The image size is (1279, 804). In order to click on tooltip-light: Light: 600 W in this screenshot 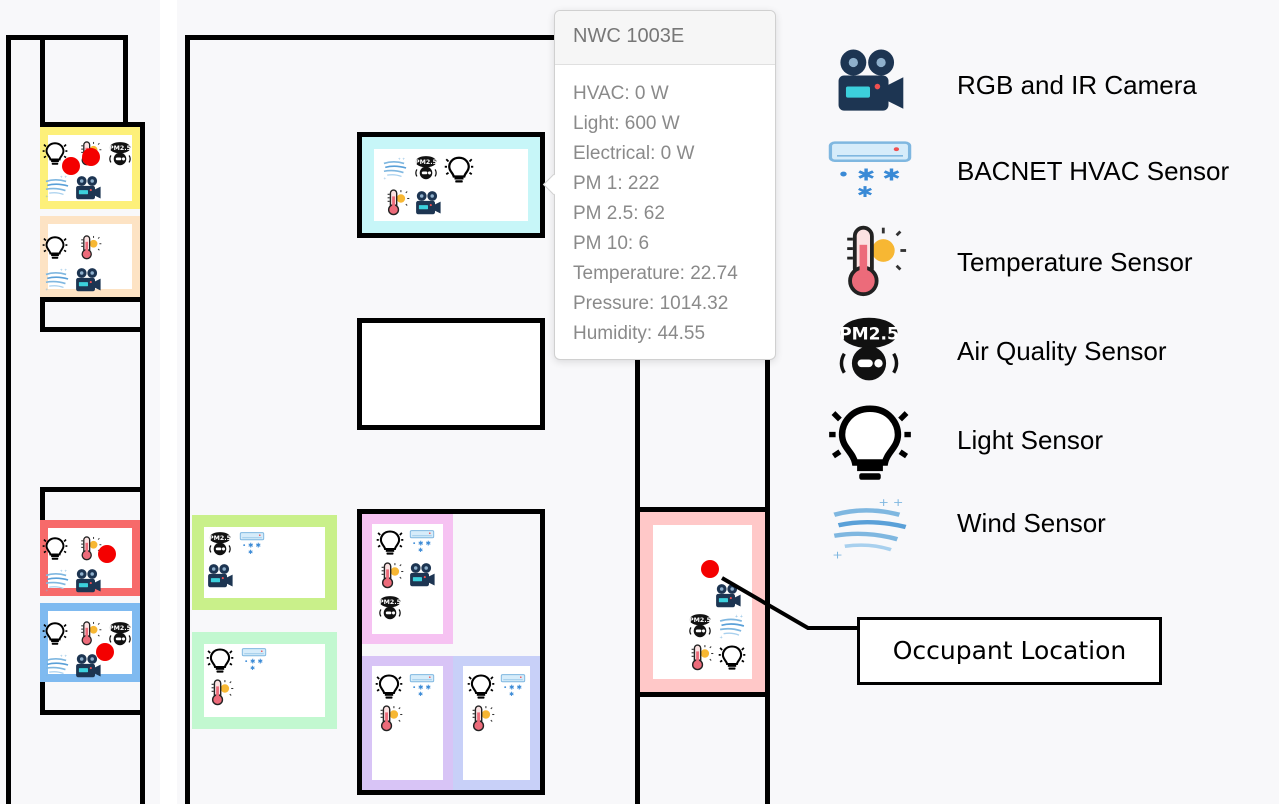, I will do `click(626, 123)`.